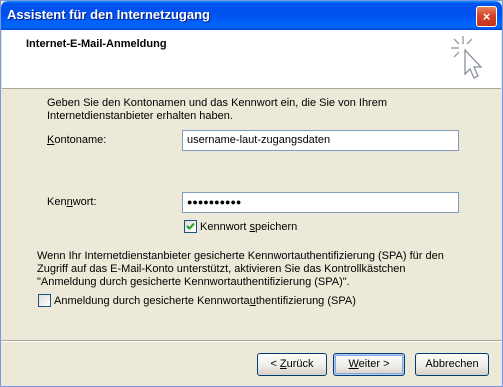  Describe the element at coordinates (140, 116) in the screenshot. I see `intro-line-2: Internetdienstanbieter erhalten haben.` at that location.